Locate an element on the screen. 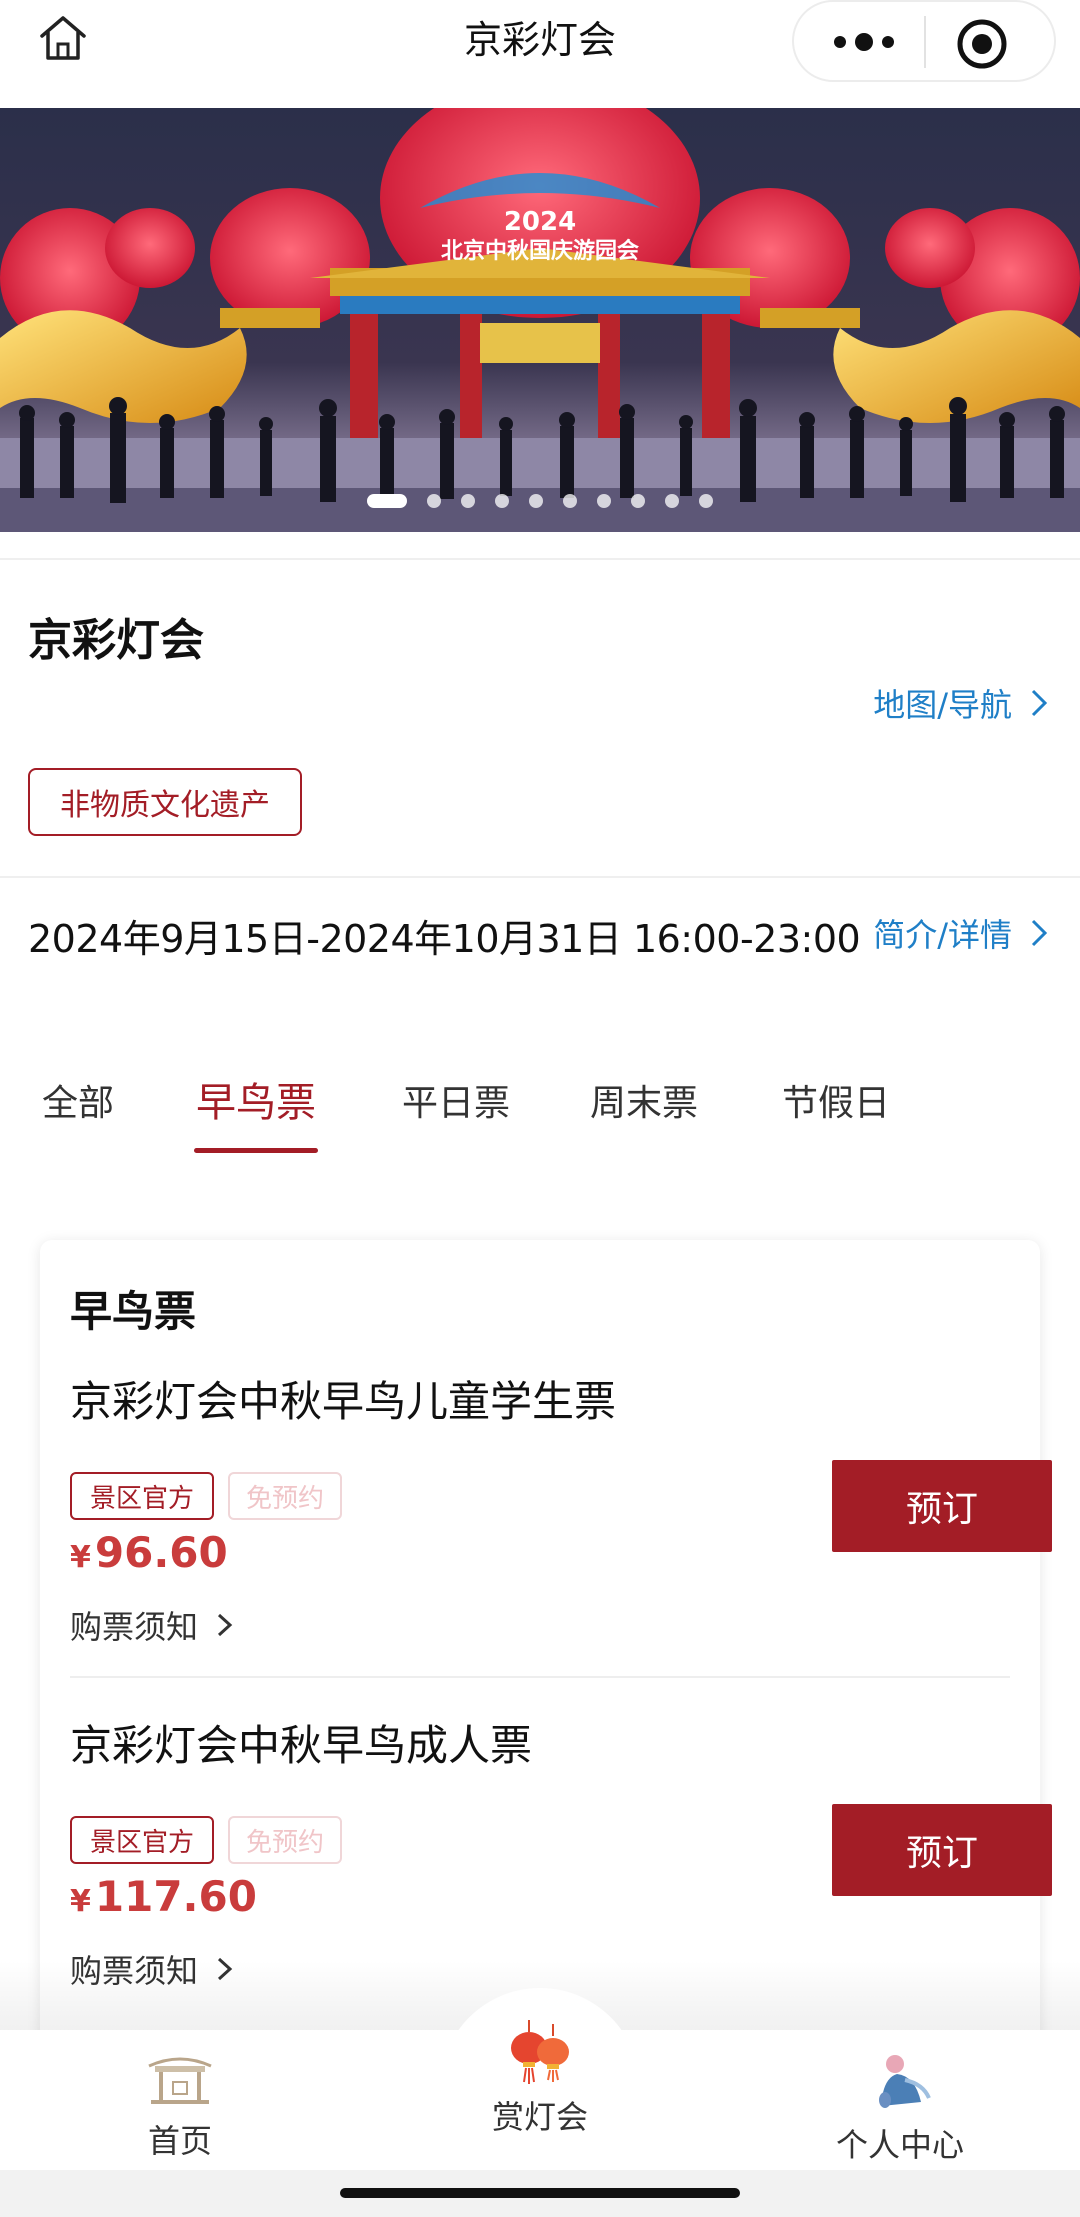  tab-early-bird: 早鸟票 is located at coordinates (256, 1099).